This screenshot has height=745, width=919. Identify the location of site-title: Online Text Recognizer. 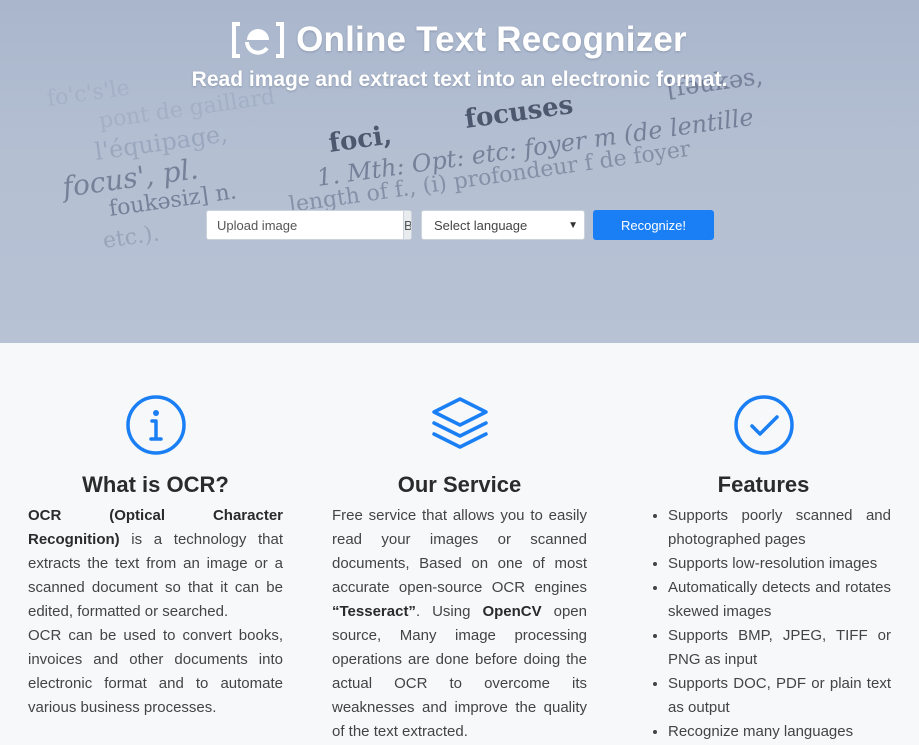
(491, 39).